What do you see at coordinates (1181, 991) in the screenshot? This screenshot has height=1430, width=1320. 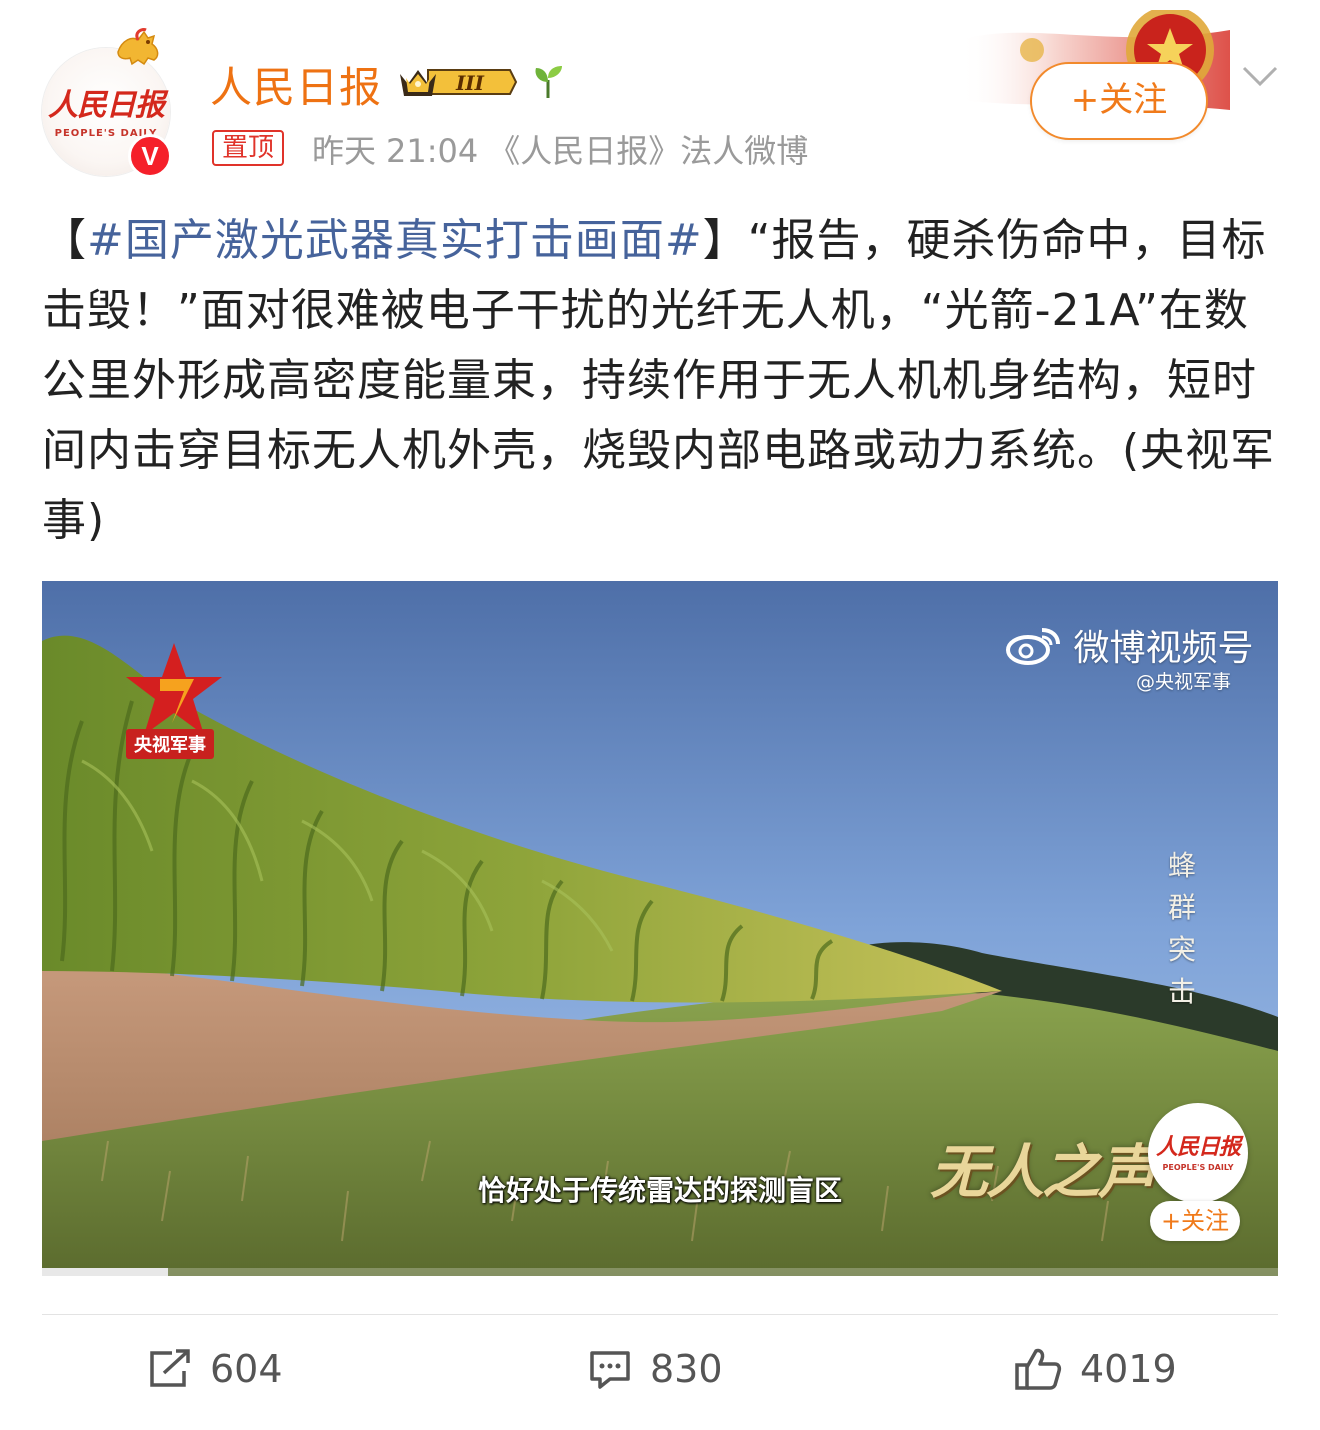 I see `vertical-caption-char: 击` at bounding box center [1181, 991].